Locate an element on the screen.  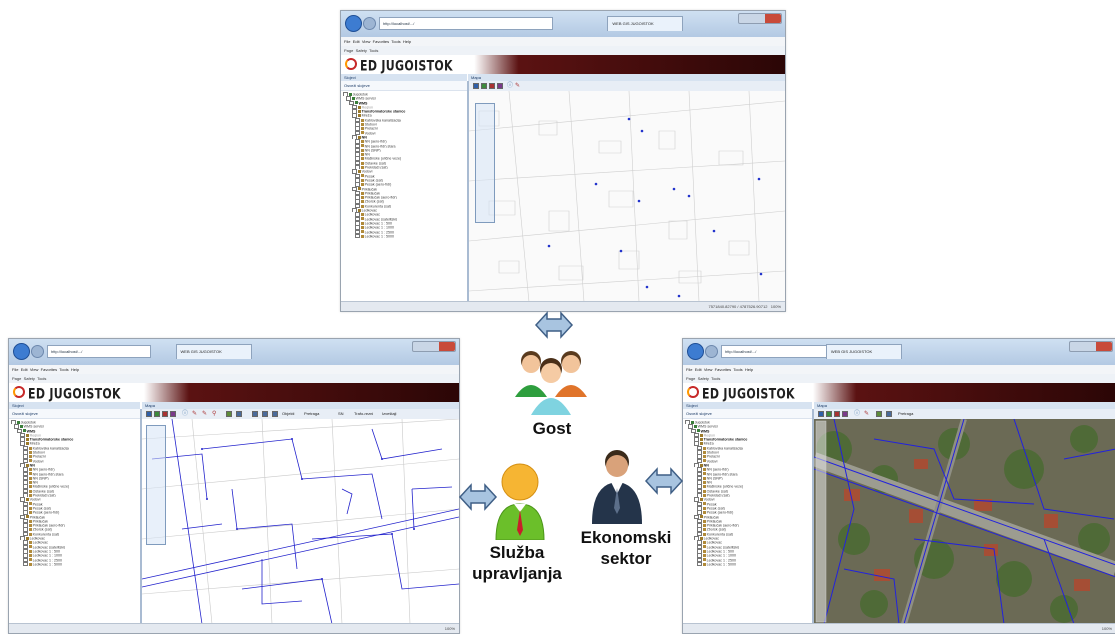
list-tool-button is located at coordinates (265, 414).